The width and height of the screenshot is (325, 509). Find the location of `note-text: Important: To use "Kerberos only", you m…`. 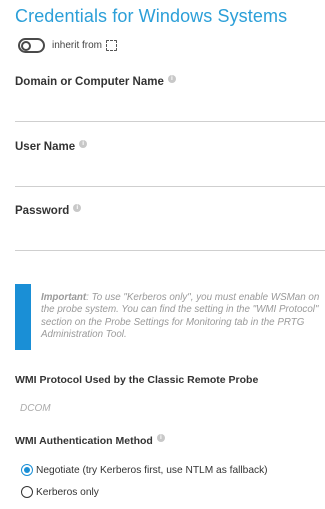

note-text: Important: To use "Kerberos only", you m… is located at coordinates (178, 317).